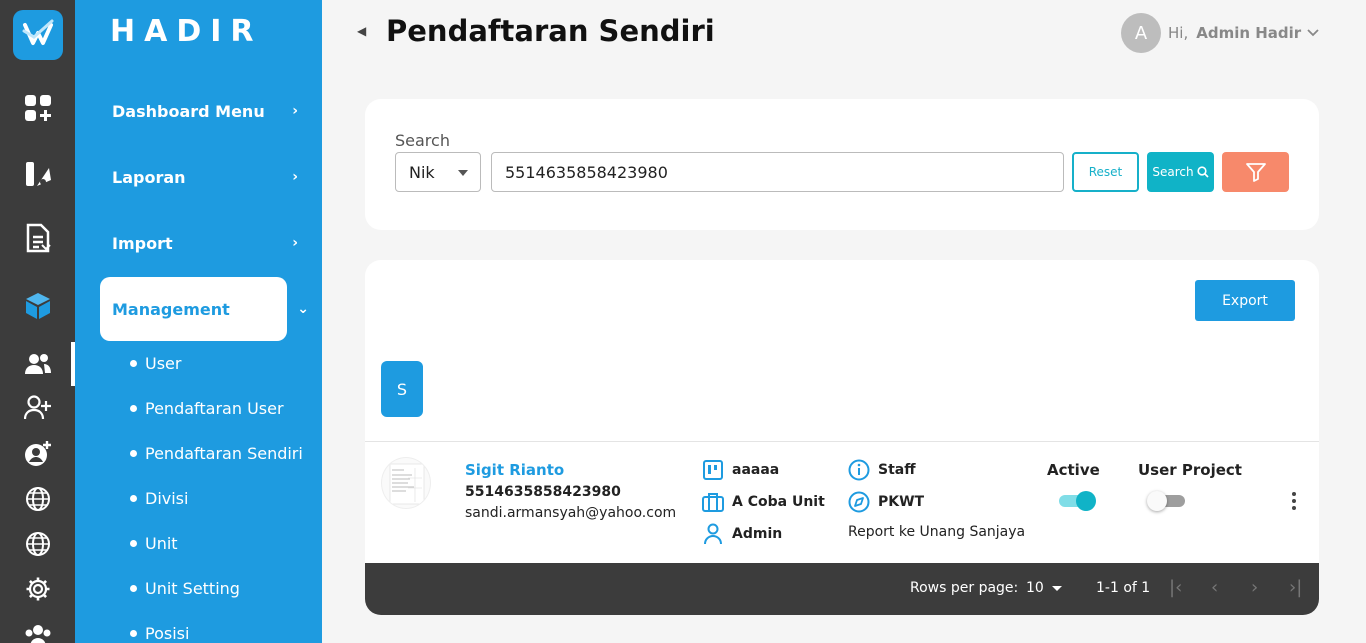 The height and width of the screenshot is (643, 1366). I want to click on submenu-divisi: Divisi, so click(159, 498).